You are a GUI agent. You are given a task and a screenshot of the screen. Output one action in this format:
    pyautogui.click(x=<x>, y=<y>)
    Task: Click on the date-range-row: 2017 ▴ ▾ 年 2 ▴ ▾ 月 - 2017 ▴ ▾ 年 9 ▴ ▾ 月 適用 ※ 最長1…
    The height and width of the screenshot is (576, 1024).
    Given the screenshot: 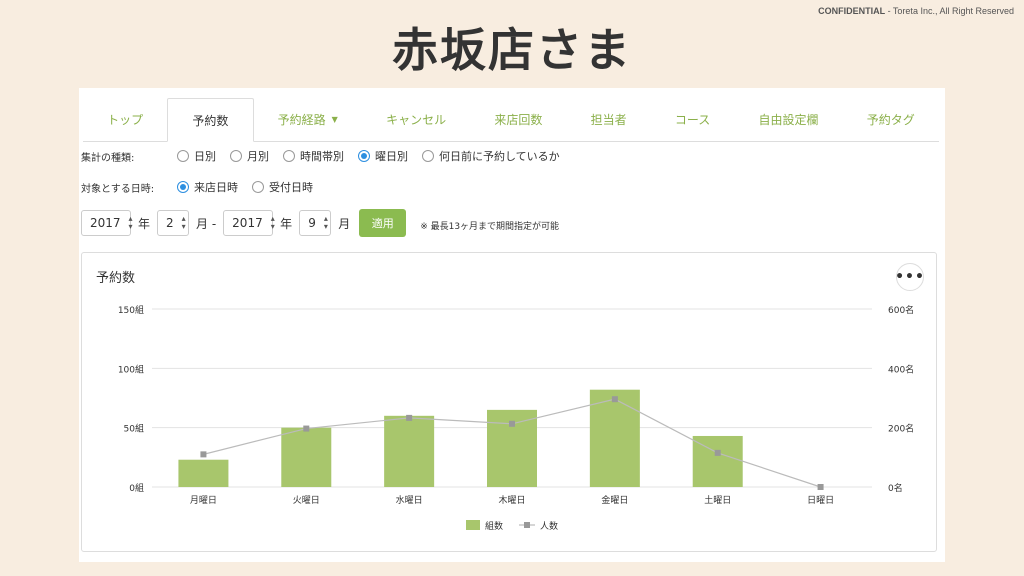 What is the action you would take?
    pyautogui.click(x=320, y=223)
    